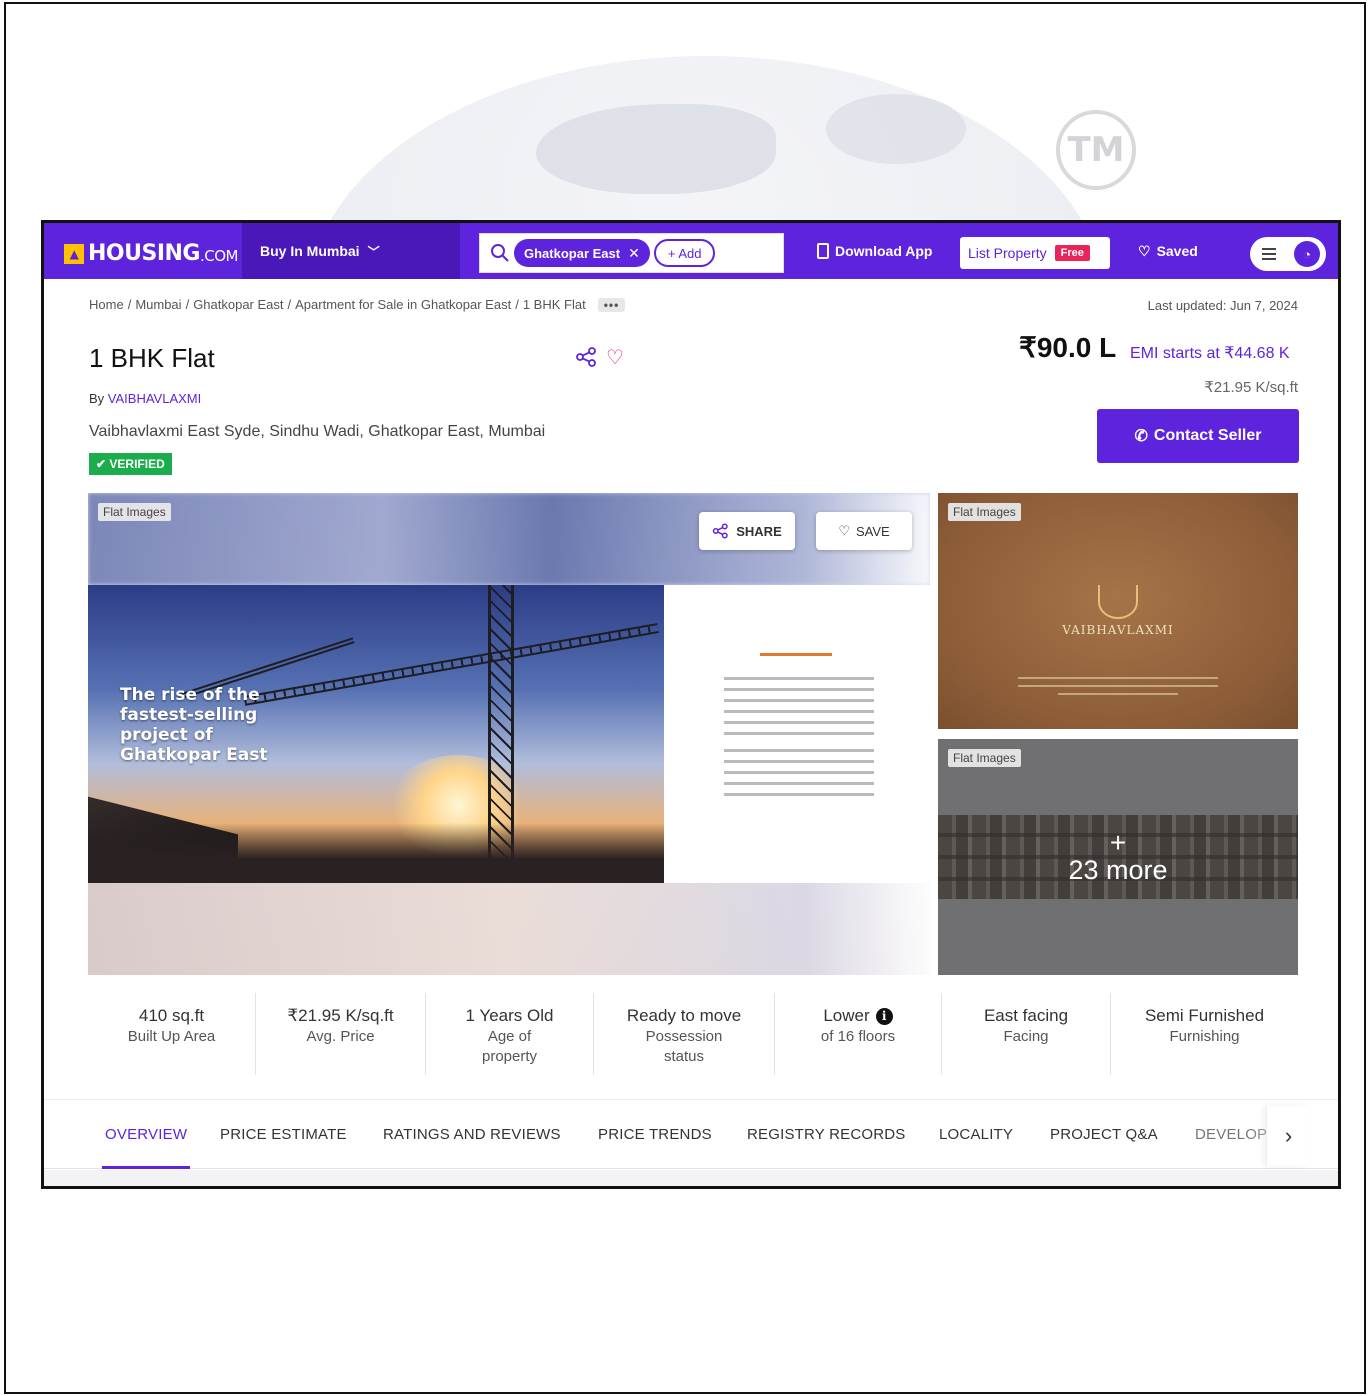  Describe the element at coordinates (684, 253) in the screenshot. I see `add-location-button: + Add` at that location.